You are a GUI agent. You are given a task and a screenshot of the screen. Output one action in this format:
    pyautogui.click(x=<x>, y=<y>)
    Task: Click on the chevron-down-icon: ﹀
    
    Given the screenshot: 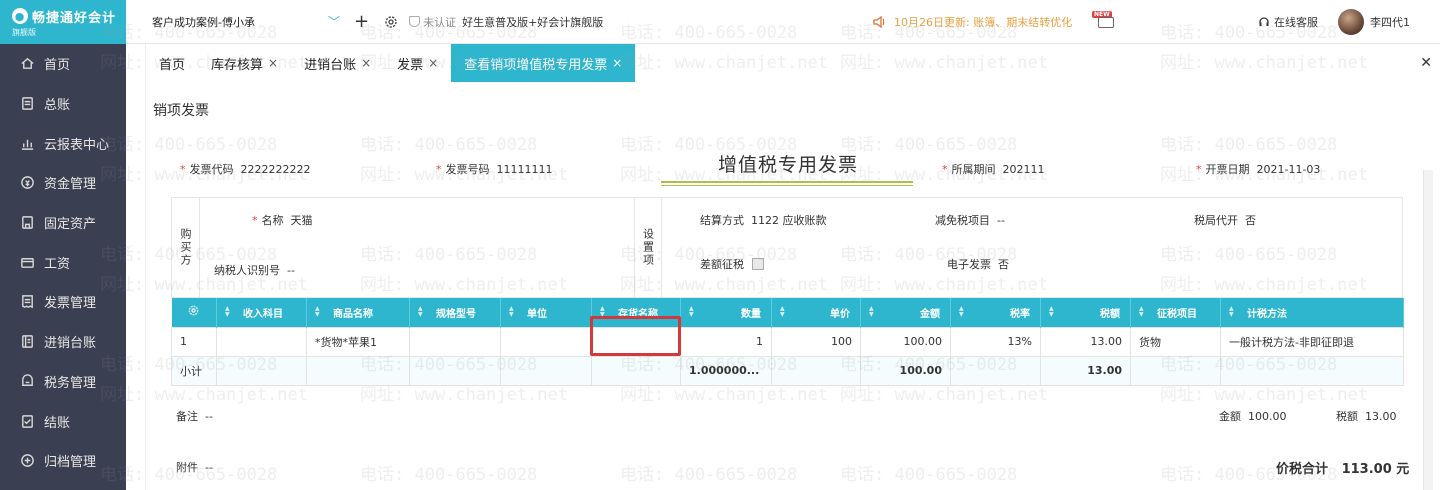 What is the action you would take?
    pyautogui.click(x=334, y=21)
    